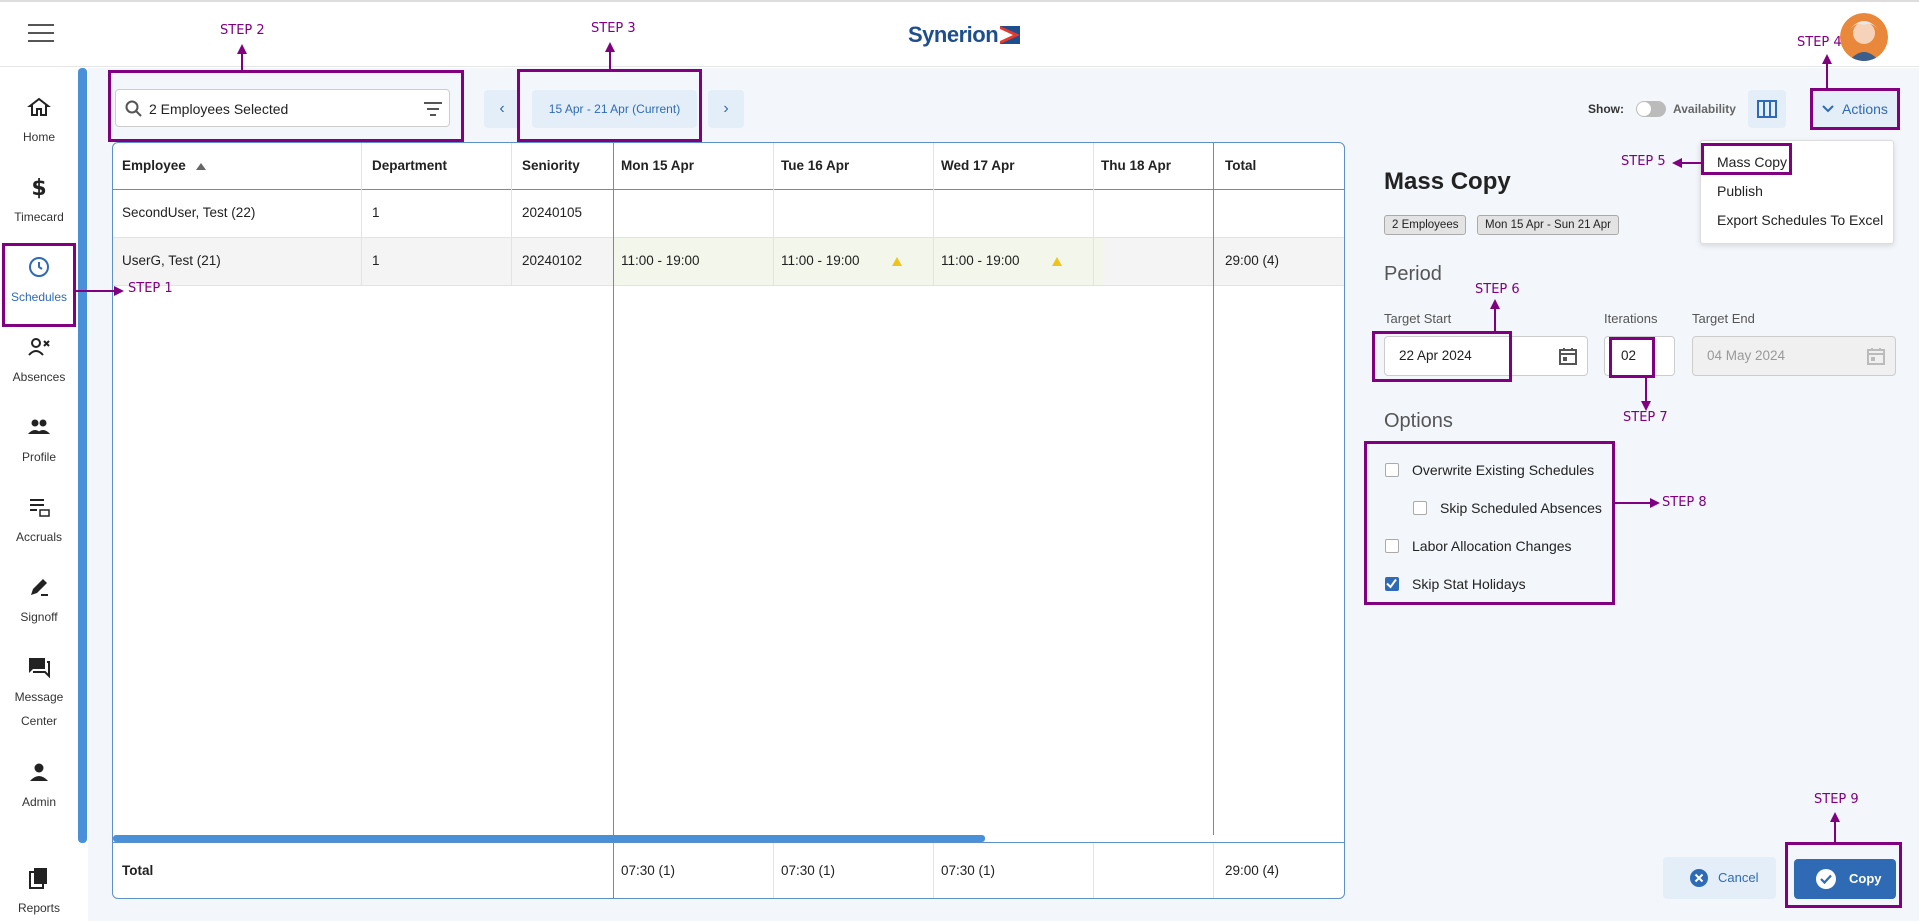 The width and height of the screenshot is (1919, 921). What do you see at coordinates (39, 587) in the screenshot?
I see `pen-icon` at bounding box center [39, 587].